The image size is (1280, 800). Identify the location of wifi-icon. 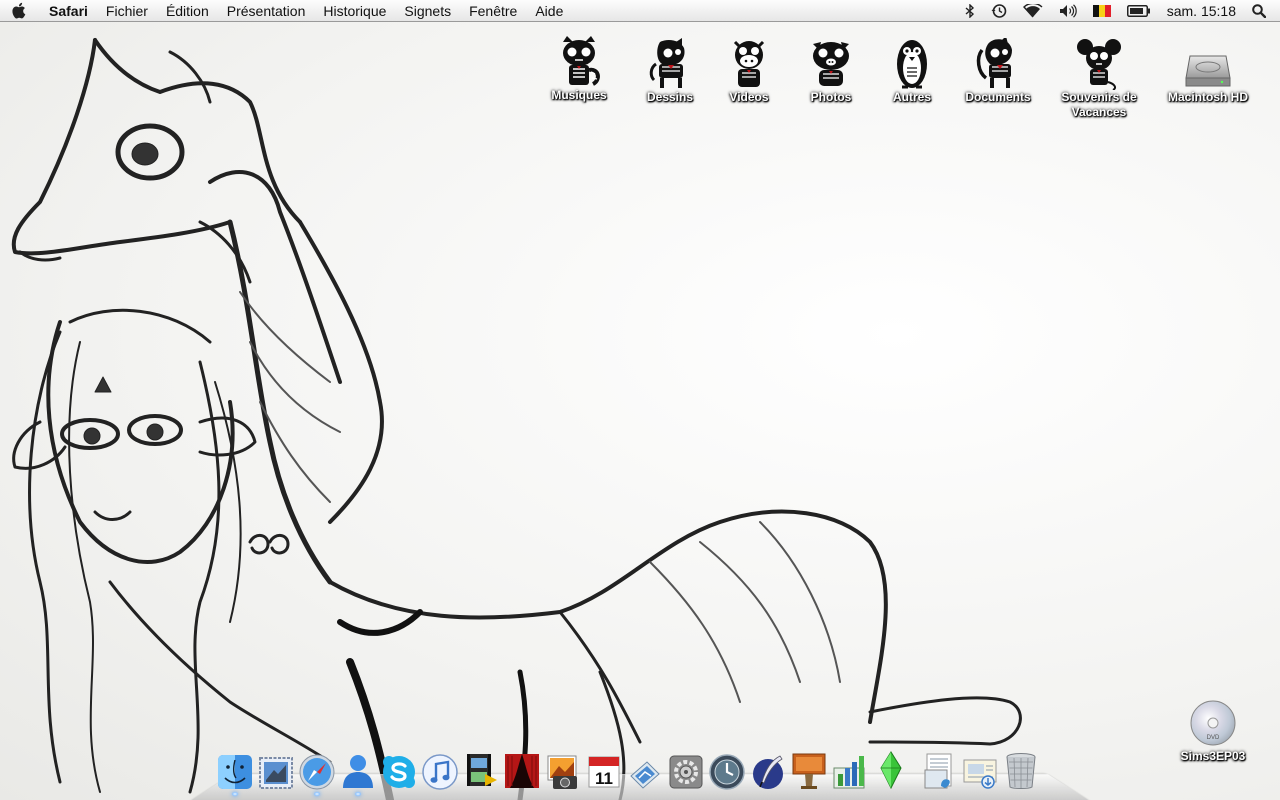
(1033, 11).